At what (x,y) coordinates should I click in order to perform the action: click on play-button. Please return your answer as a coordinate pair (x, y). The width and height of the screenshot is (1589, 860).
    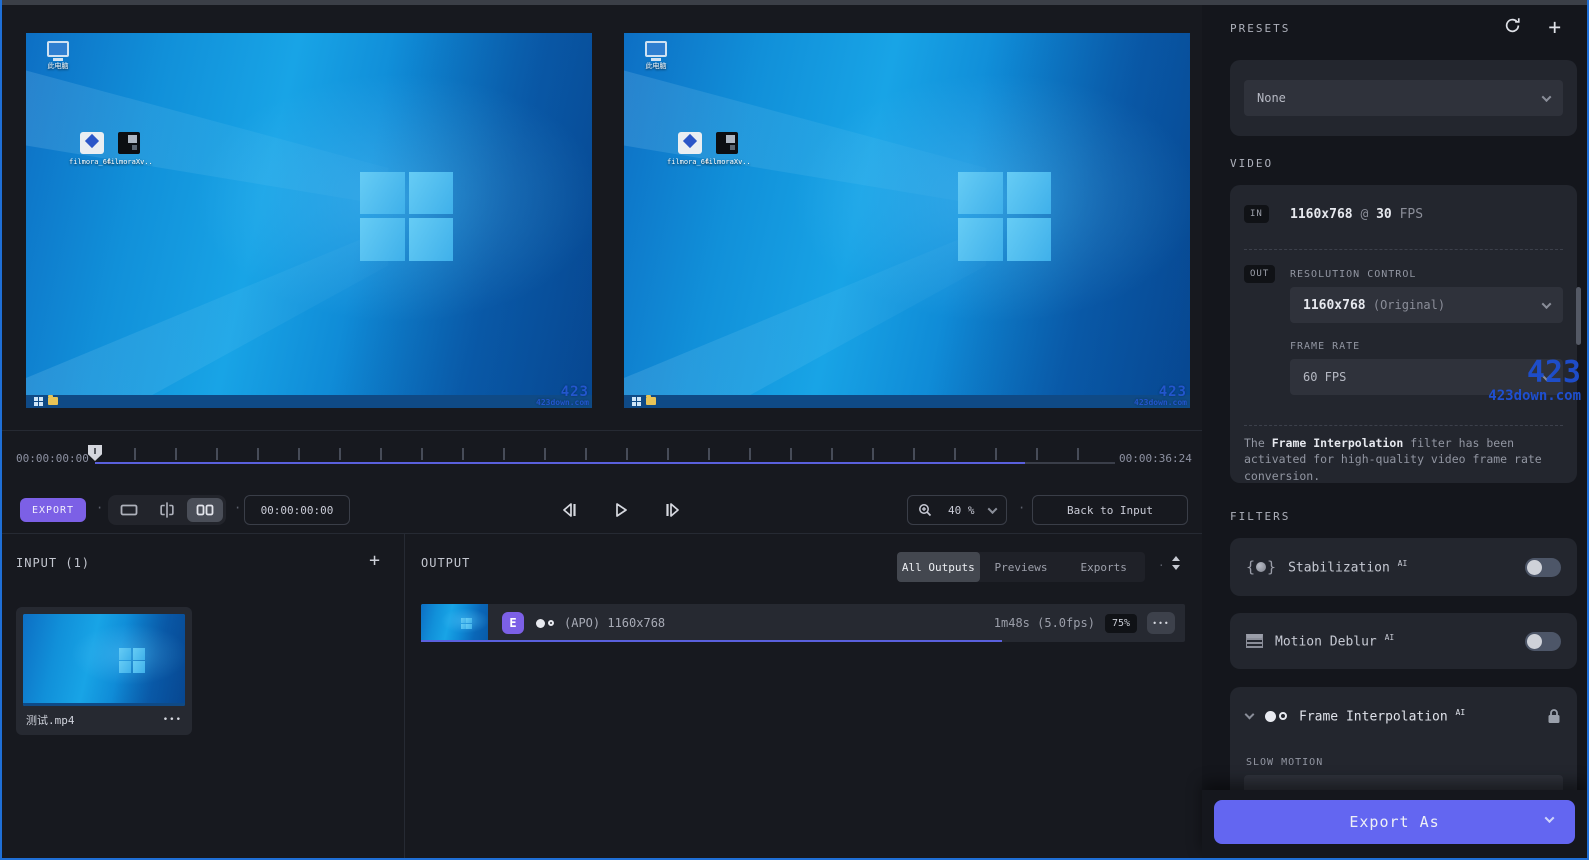
    Looking at the image, I should click on (621, 510).